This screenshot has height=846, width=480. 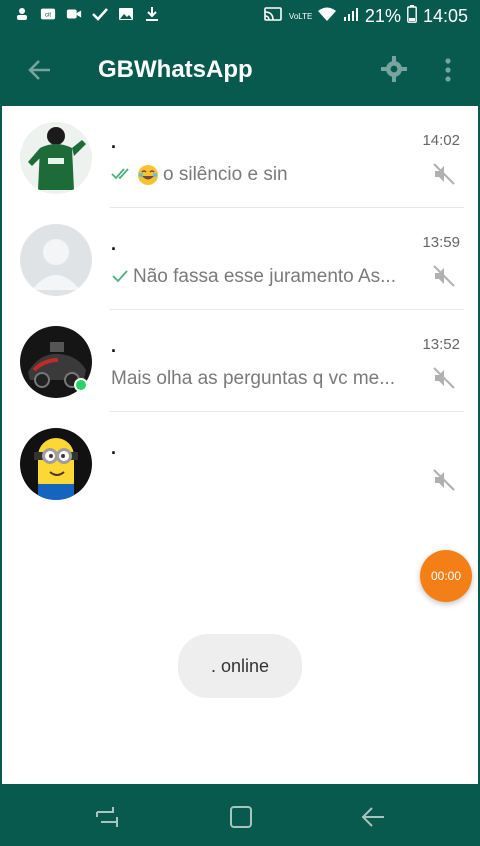 What do you see at coordinates (122, 175) in the screenshot?
I see `double-check-icon` at bounding box center [122, 175].